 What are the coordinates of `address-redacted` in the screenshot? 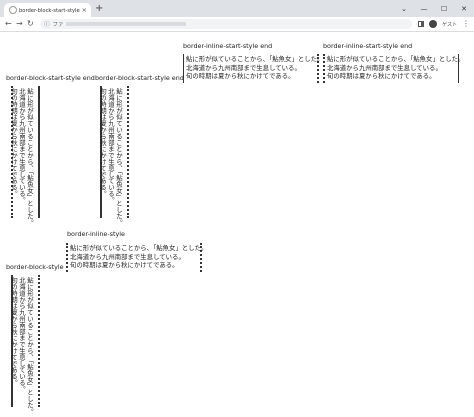 It's located at (125, 24).